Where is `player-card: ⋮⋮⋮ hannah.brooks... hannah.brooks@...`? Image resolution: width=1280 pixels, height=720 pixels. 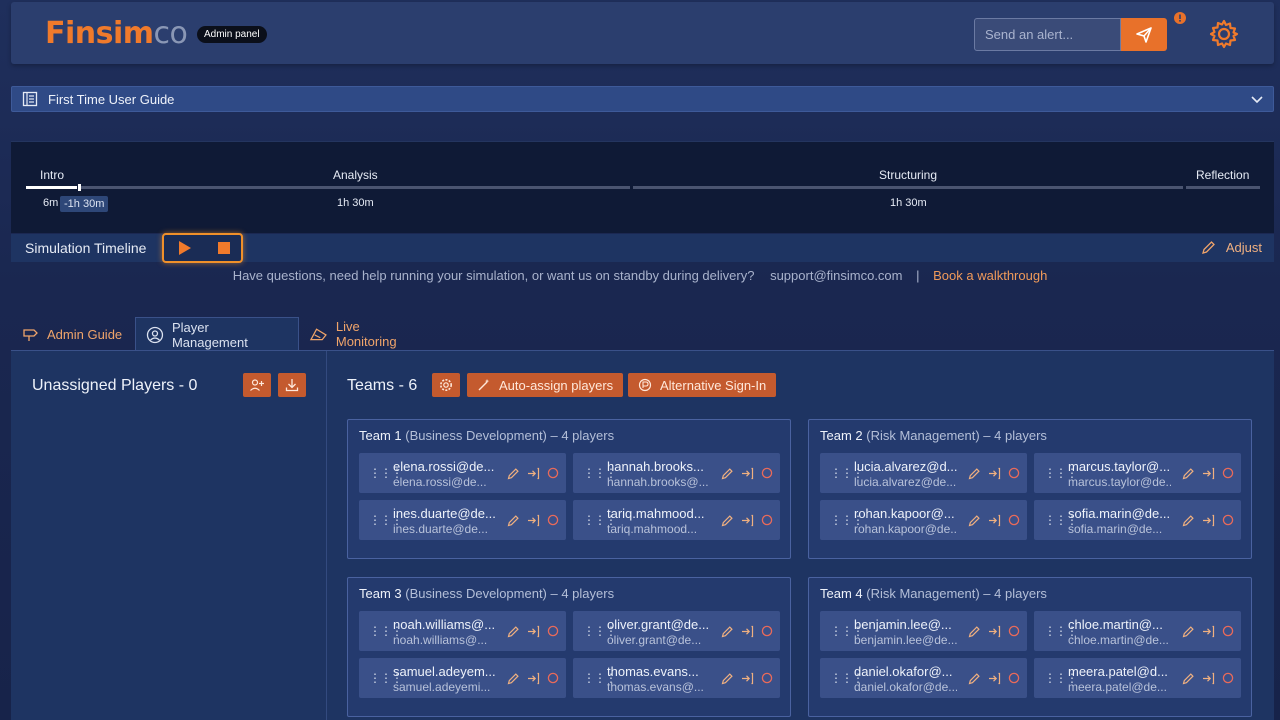
player-card: ⋮⋮⋮ hannah.brooks... hannah.brooks@... is located at coordinates (676, 473).